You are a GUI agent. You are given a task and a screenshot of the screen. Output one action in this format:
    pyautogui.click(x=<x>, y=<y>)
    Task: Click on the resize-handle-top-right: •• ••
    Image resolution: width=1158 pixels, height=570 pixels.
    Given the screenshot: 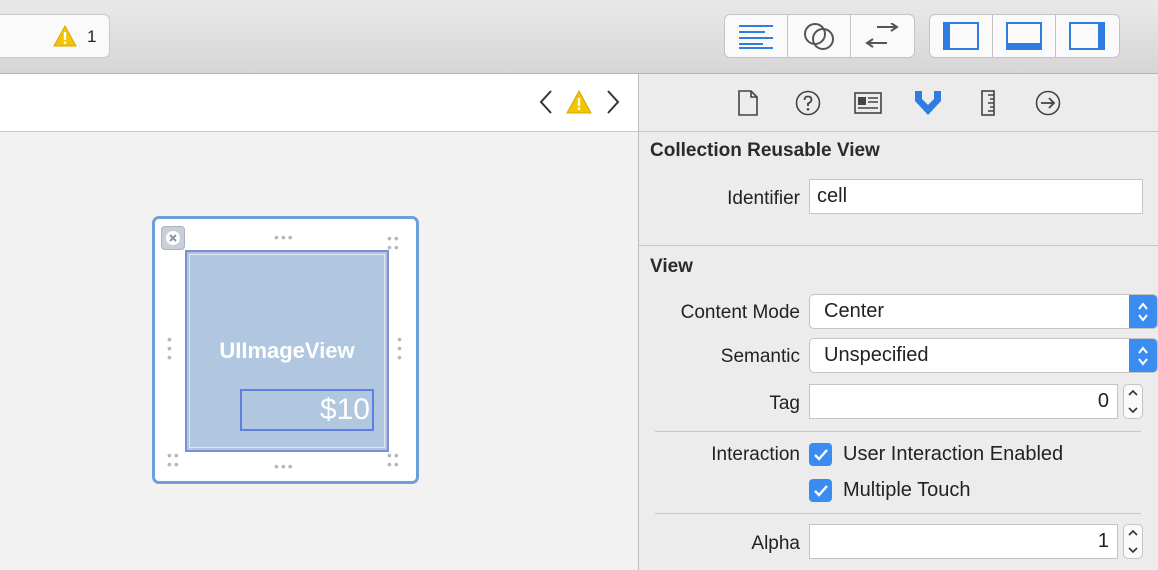 What is the action you would take?
    pyautogui.click(x=394, y=242)
    